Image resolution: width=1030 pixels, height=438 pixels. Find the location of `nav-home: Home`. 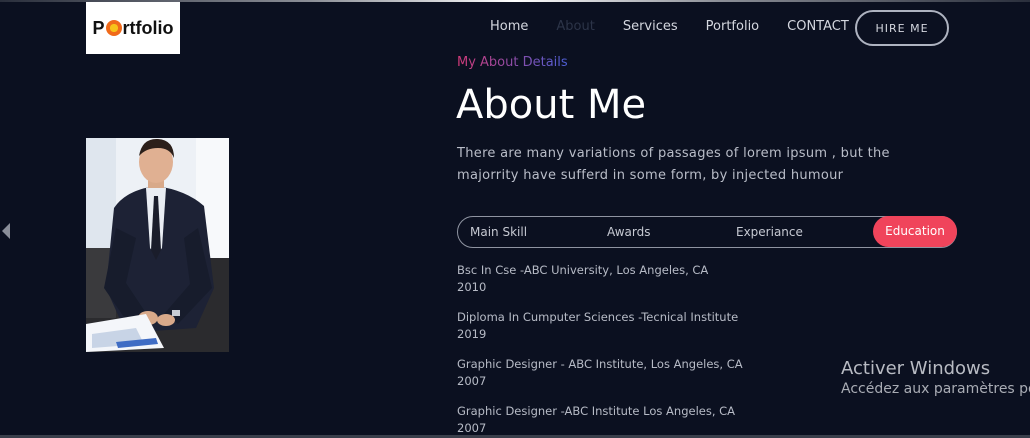

nav-home: Home is located at coordinates (509, 26).